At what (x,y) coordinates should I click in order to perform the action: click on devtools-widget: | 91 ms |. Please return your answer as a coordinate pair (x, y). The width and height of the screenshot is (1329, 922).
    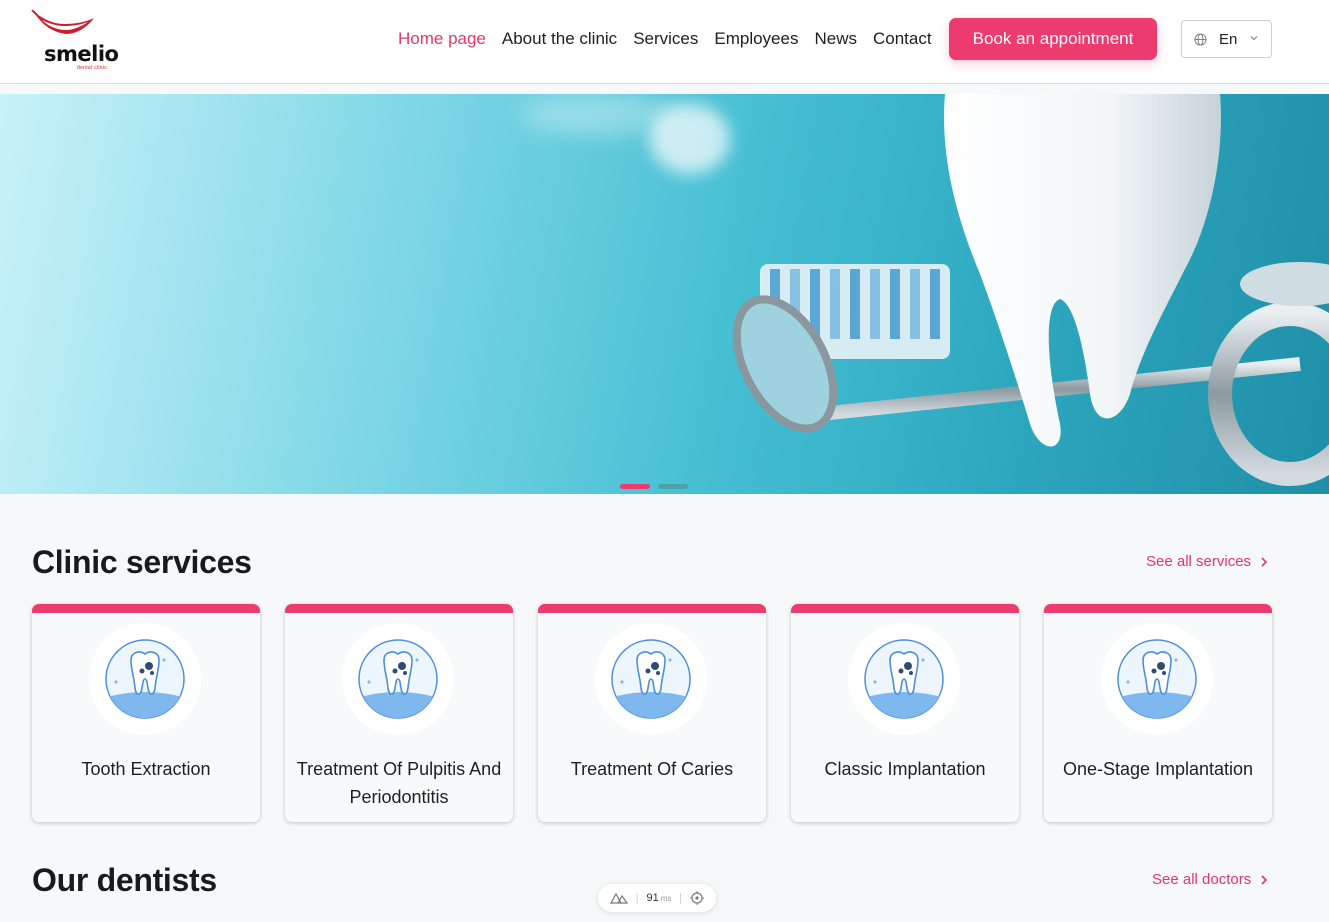
    Looking at the image, I should click on (657, 898).